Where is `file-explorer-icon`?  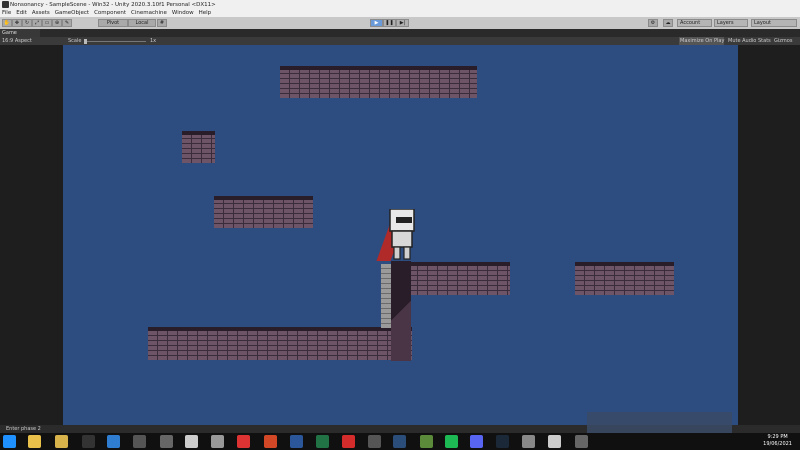 file-explorer-icon is located at coordinates (61, 441).